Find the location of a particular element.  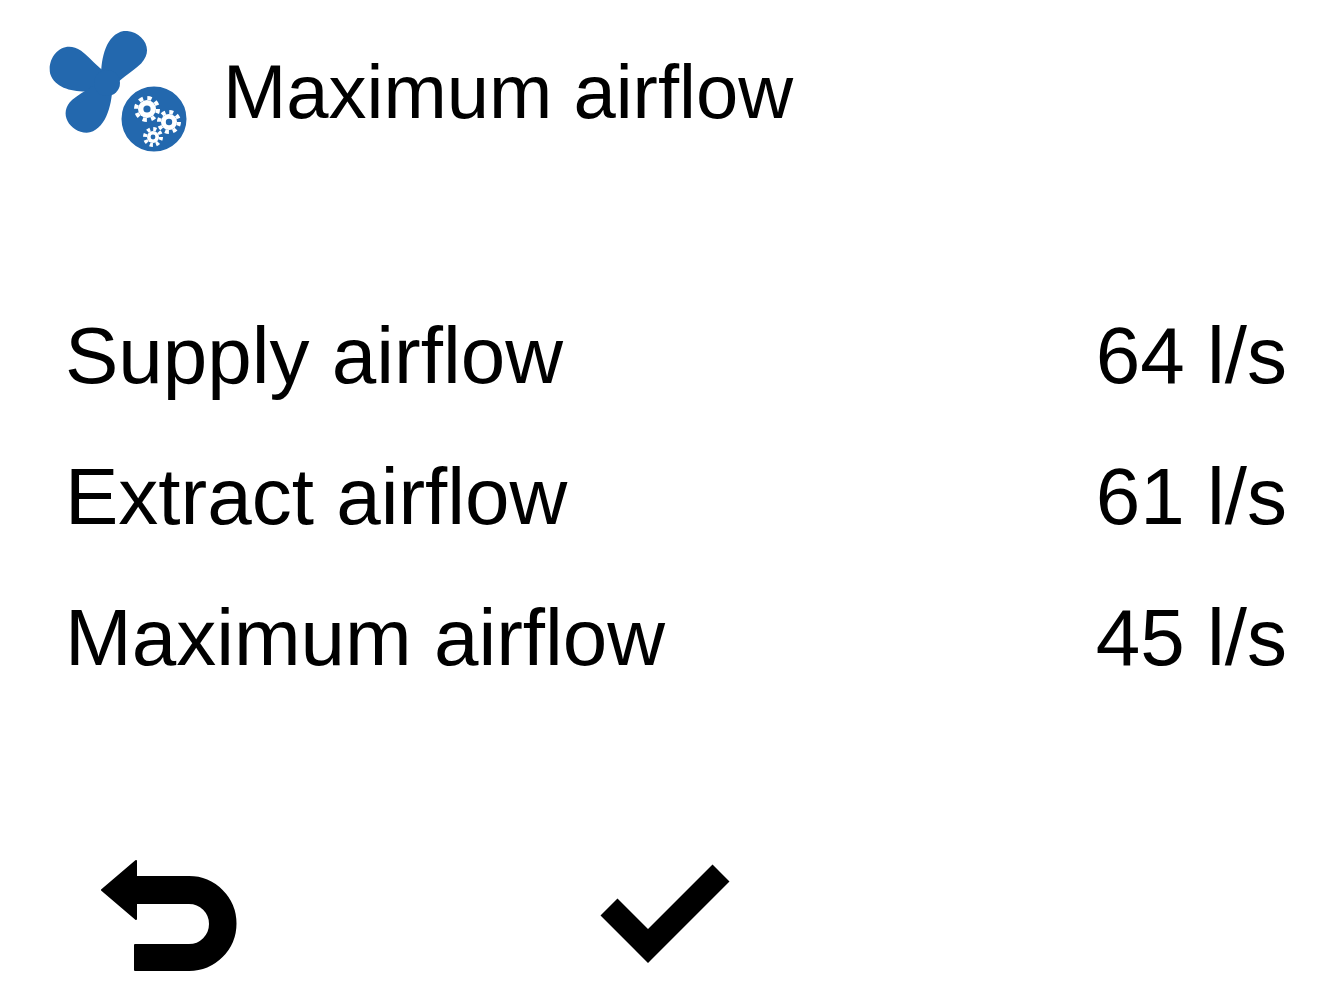

confirm-button is located at coordinates (665, 913).